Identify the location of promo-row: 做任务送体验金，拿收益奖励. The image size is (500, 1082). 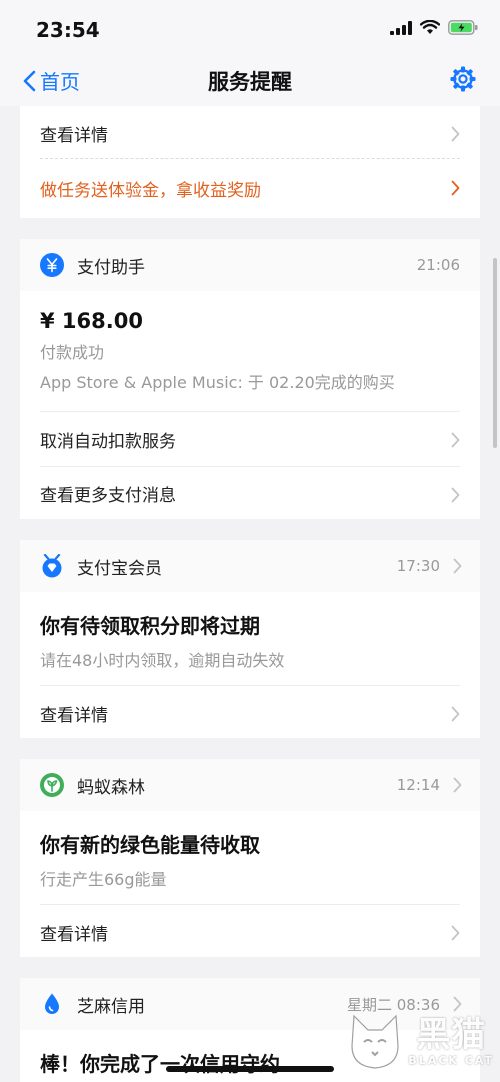
(250, 188).